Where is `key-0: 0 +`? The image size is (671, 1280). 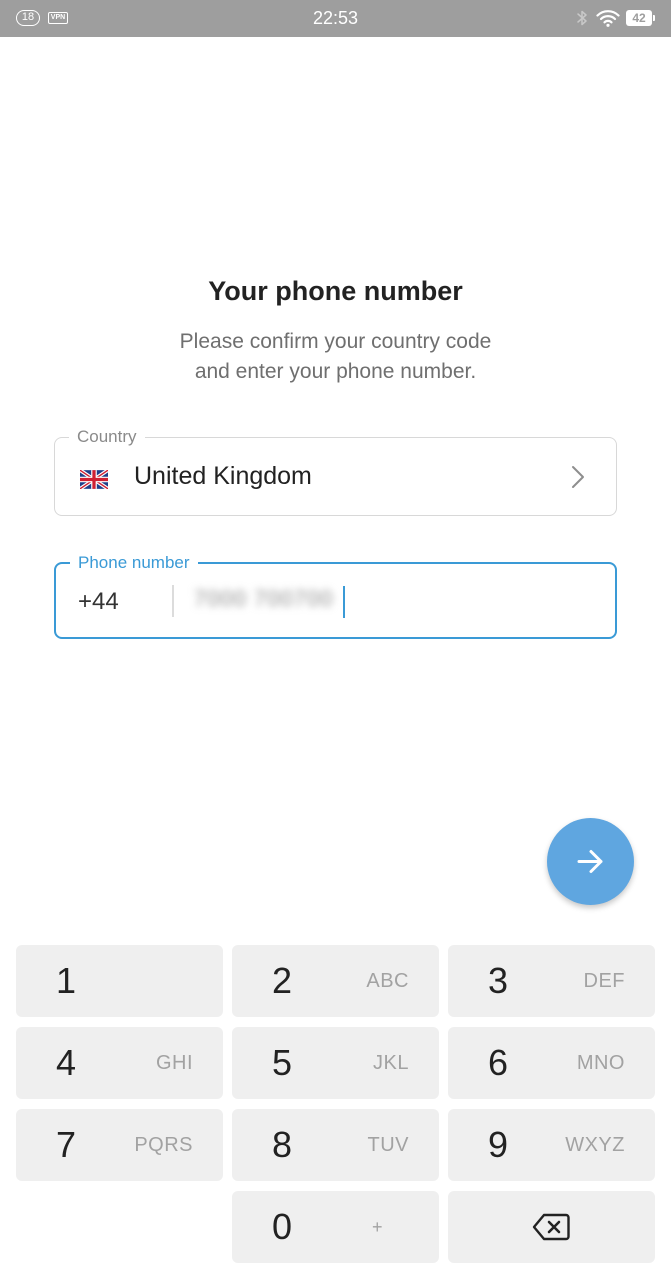
key-0: 0 + is located at coordinates (335, 1227).